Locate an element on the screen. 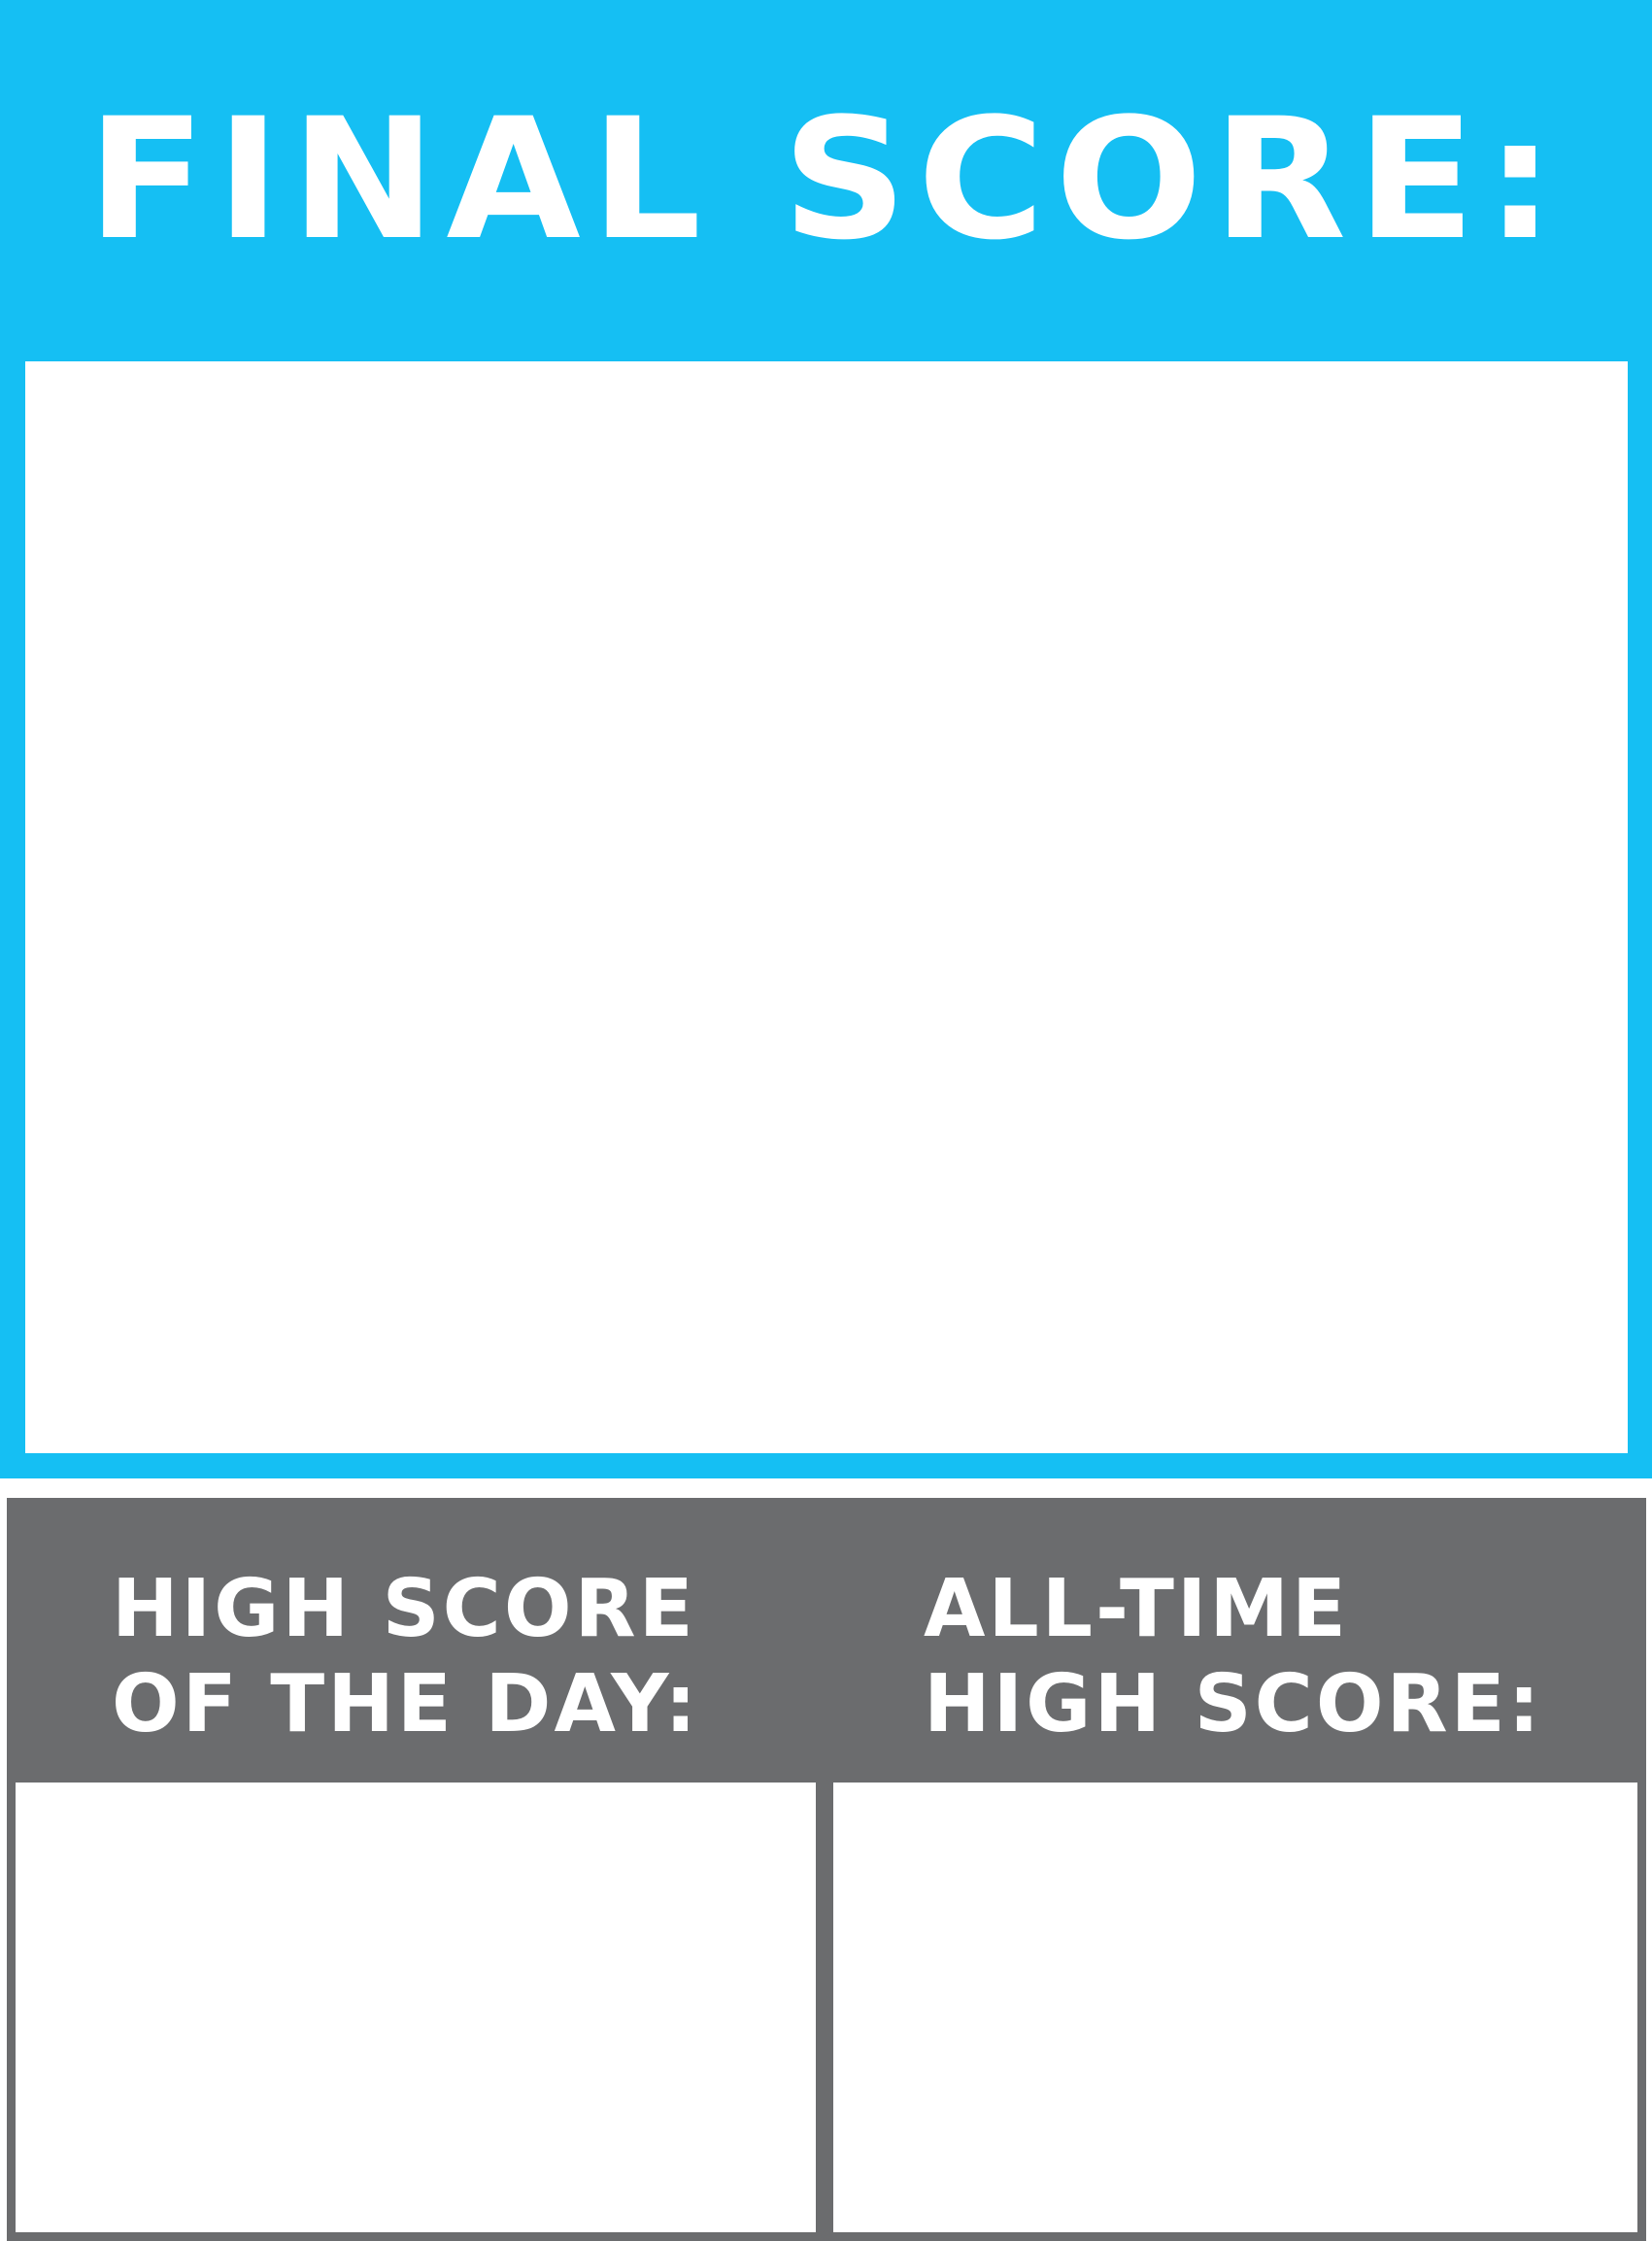  high-score-of-the-day-header: HIGH SCORE OF THE DAY: is located at coordinates (416, 1640).